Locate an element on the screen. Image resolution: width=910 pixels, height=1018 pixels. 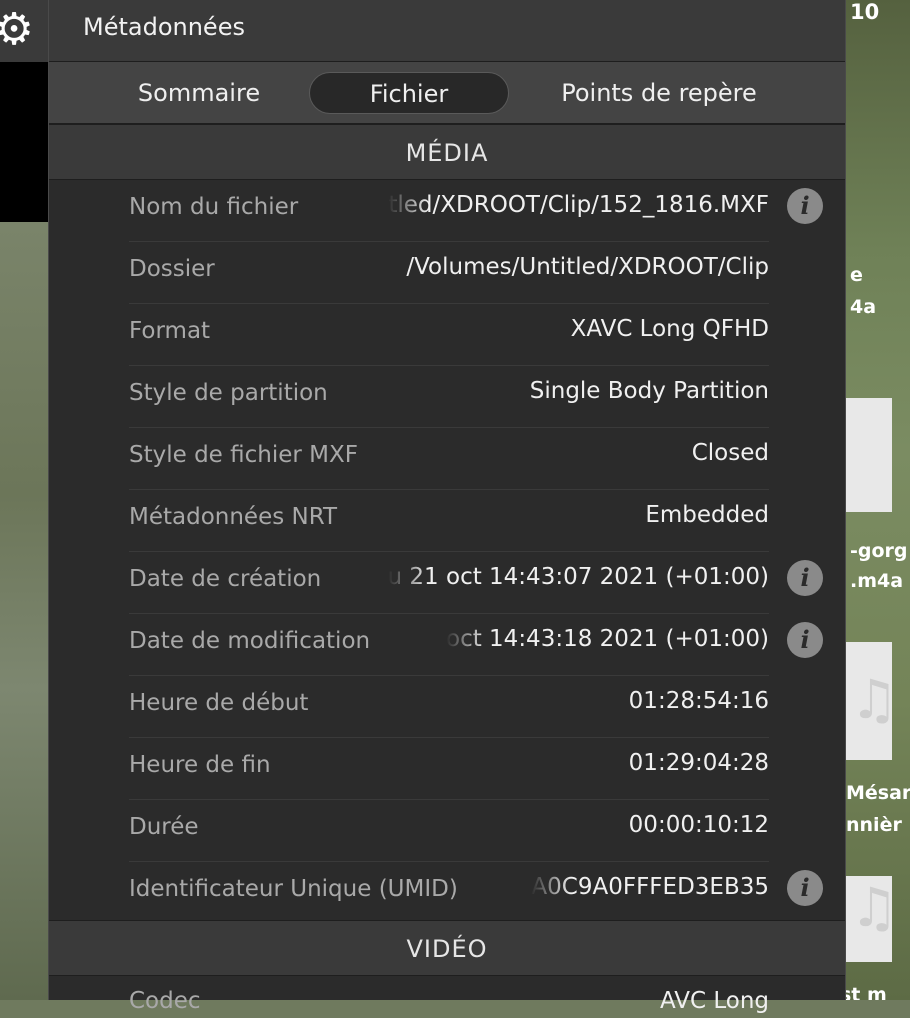
metadata-row-value: Closed is located at coordinates (730, 453).